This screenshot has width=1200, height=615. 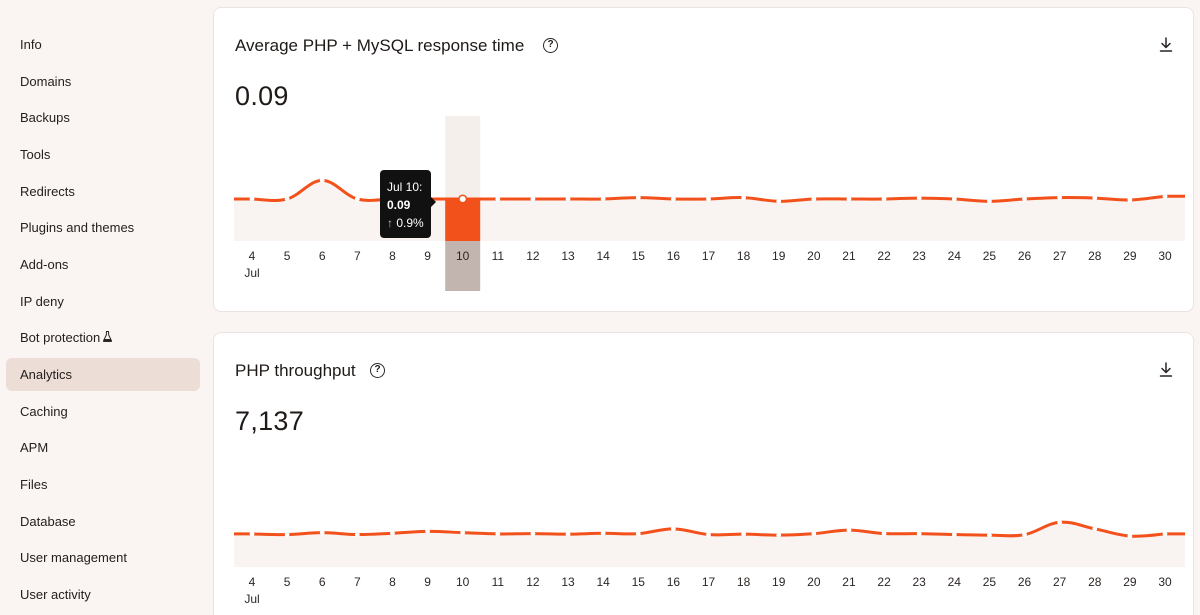 I want to click on sidebar-item-backups: Backups, so click(x=103, y=117).